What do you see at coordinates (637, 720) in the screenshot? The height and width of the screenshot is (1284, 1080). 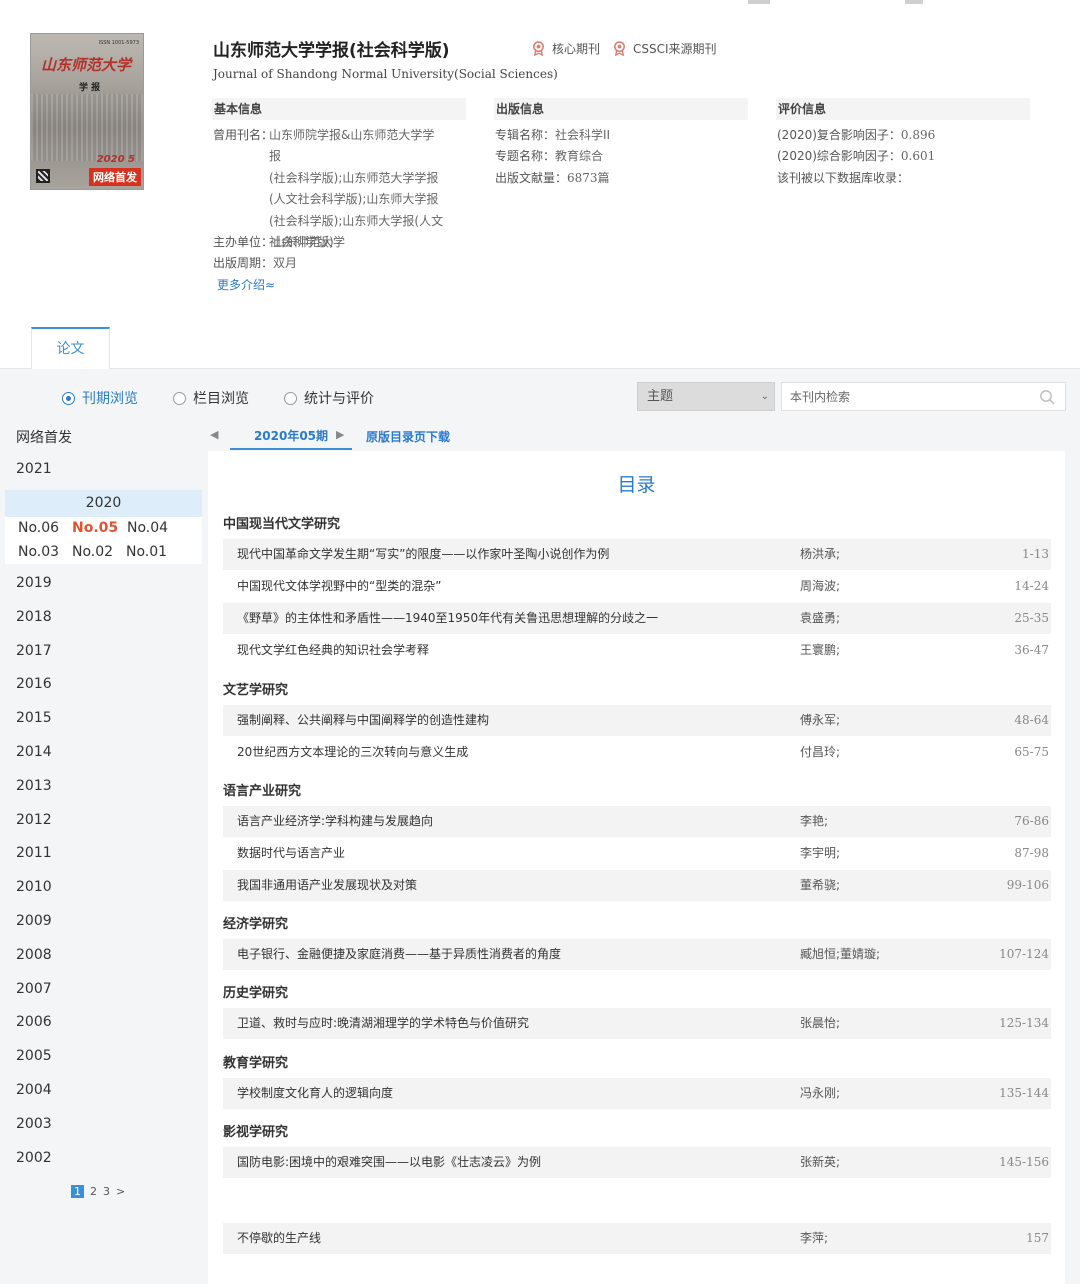 I see `toc-article-row: 强制阐释、公共阐释与中国阐释学的创造性建构 傅永军; 48-64` at bounding box center [637, 720].